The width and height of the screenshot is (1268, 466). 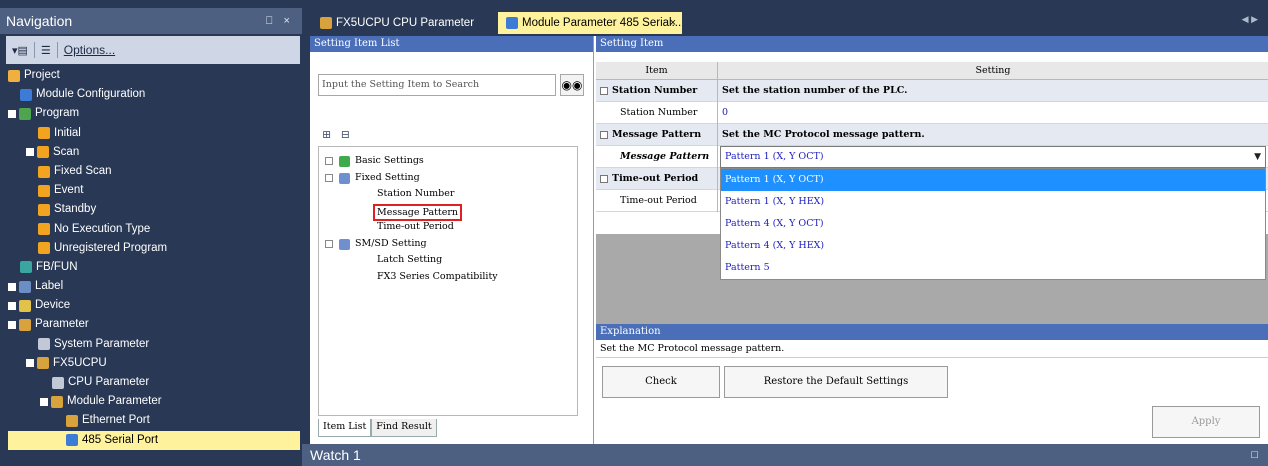 What do you see at coordinates (404, 428) in the screenshot?
I see `tab-find-result: Find Result` at bounding box center [404, 428].